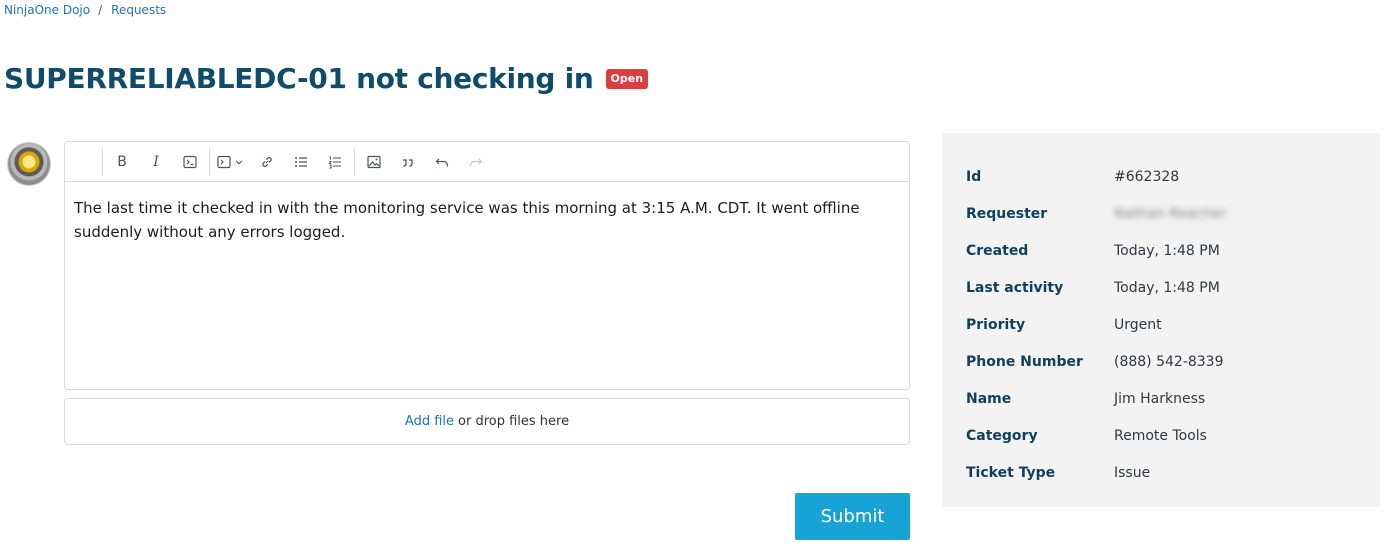 Image resolution: width=1387 pixels, height=543 pixels. What do you see at coordinates (301, 162) in the screenshot?
I see `bullet-list-icon` at bounding box center [301, 162].